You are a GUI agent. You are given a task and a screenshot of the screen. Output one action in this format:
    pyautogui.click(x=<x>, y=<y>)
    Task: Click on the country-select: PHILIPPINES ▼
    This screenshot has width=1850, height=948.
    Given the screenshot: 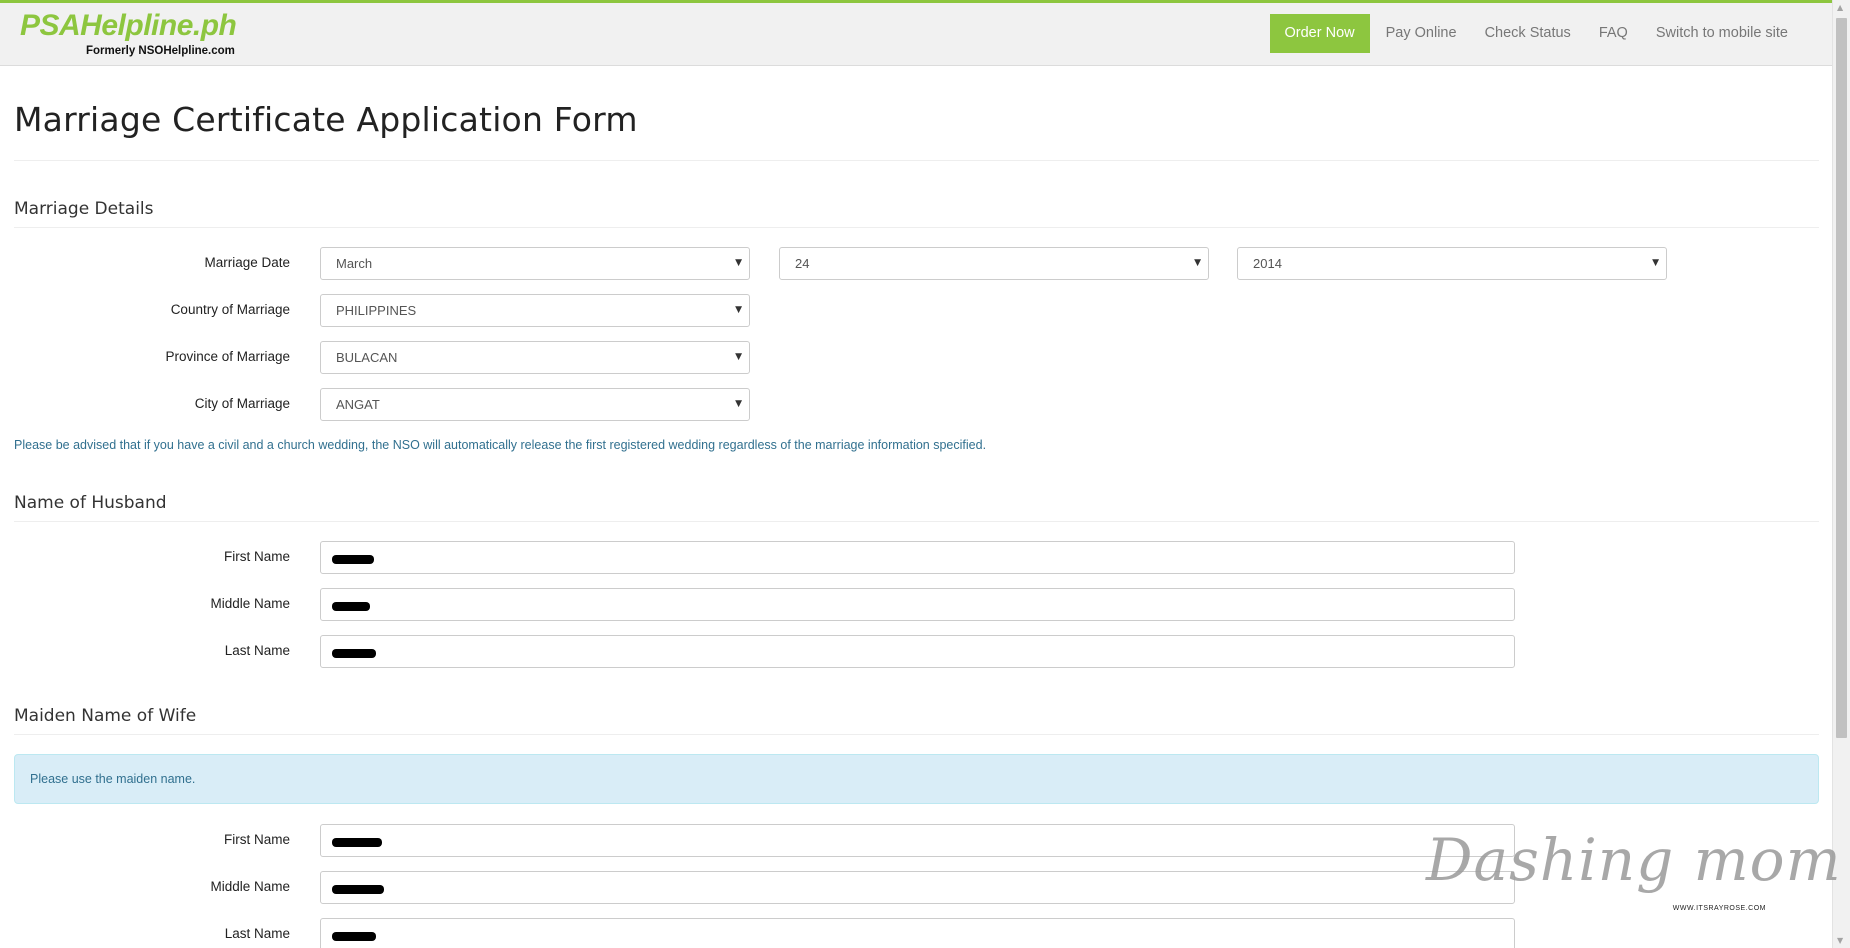 What is the action you would take?
    pyautogui.click(x=535, y=310)
    